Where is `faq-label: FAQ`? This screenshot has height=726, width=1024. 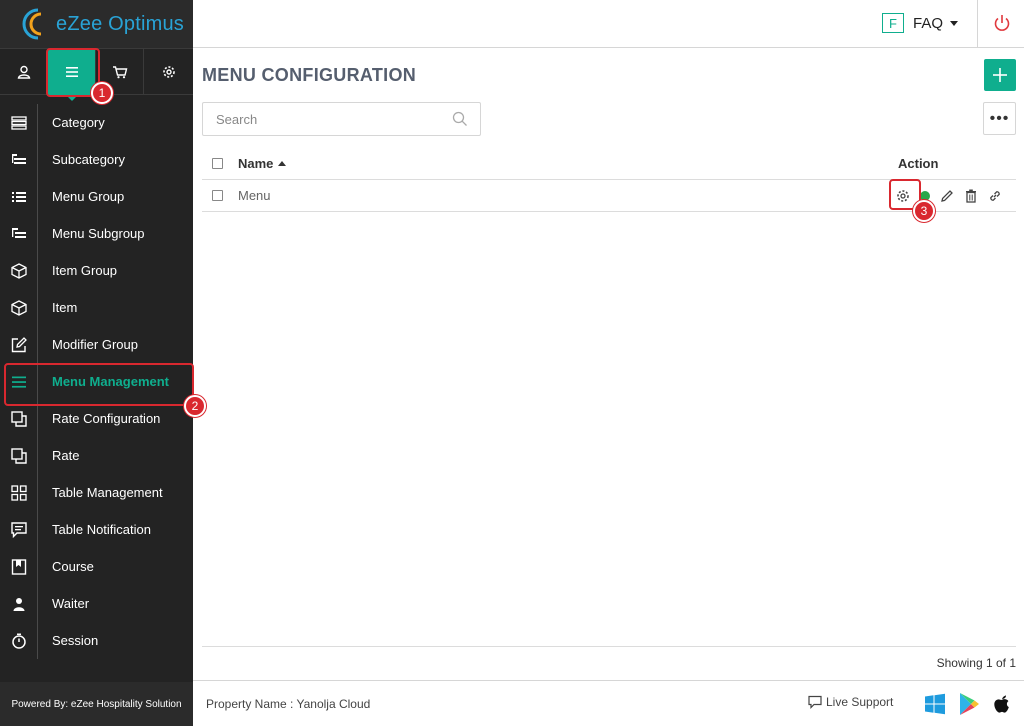 faq-label: FAQ is located at coordinates (927, 23).